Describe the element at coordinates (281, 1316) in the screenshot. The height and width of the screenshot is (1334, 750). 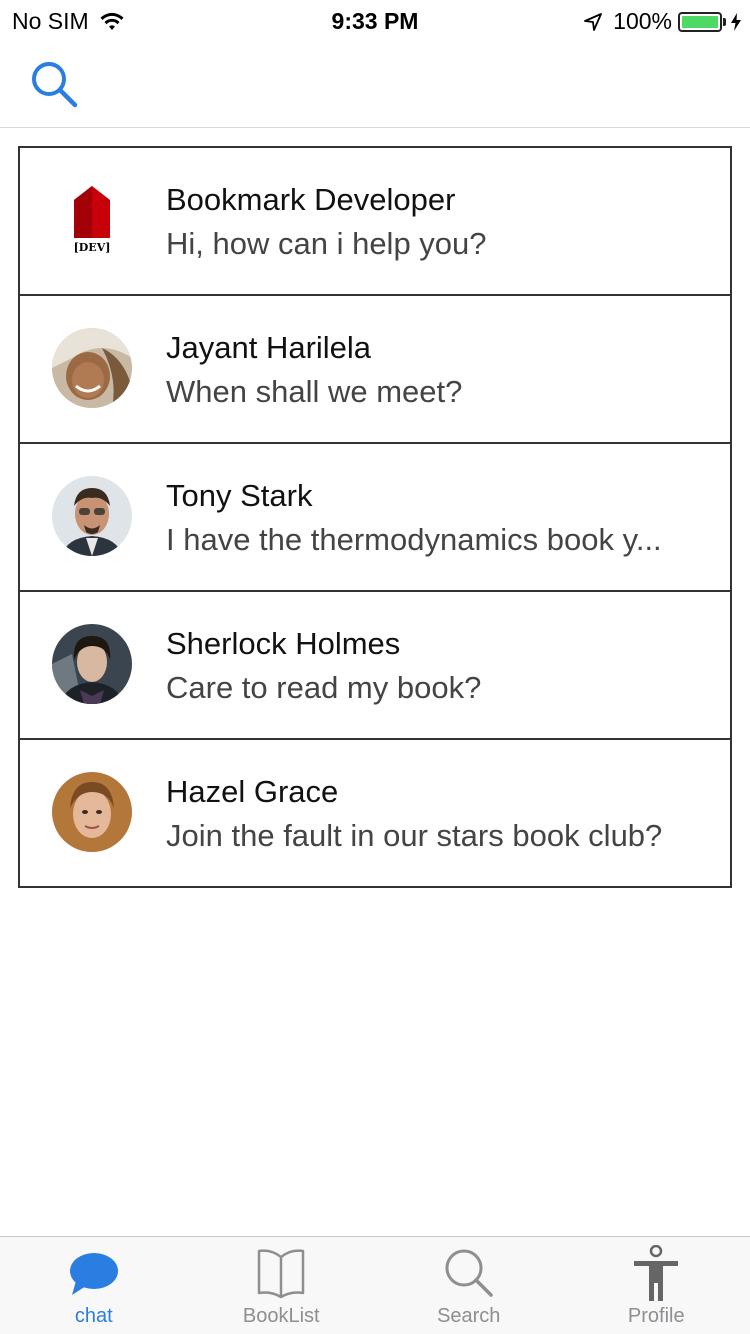
I see `tab-label: BookList` at that location.